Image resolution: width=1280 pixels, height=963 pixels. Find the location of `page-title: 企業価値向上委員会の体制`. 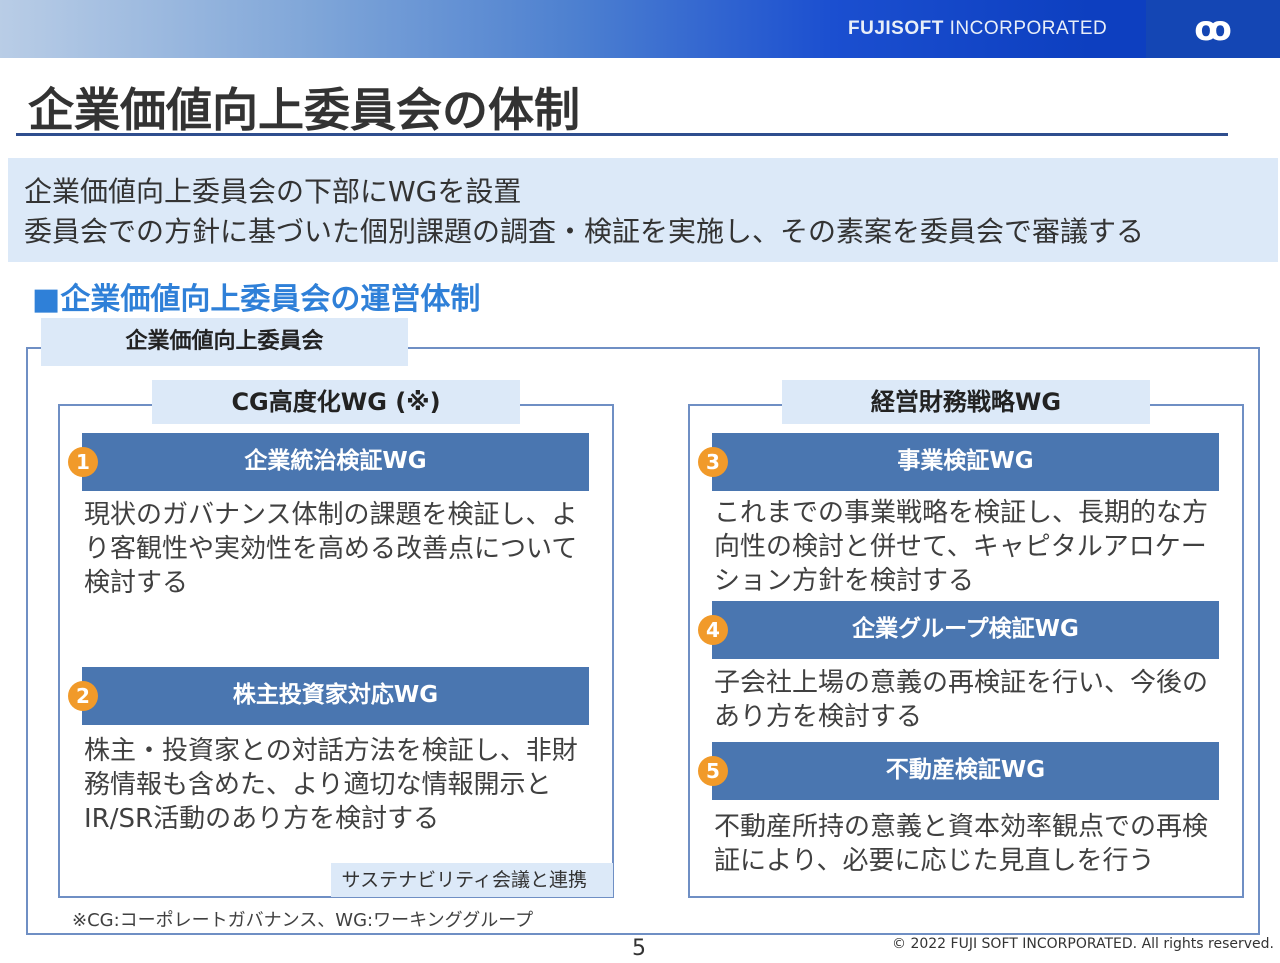

page-title: 企業価値向上委員会の体制 is located at coordinates (304, 110).